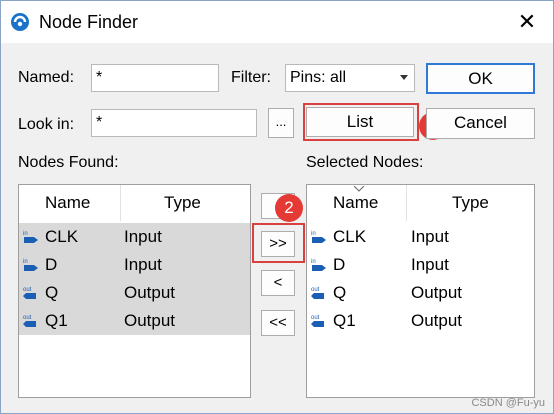  What do you see at coordinates (68, 162) in the screenshot?
I see `nodes-found-title: Nodes Found:` at bounding box center [68, 162].